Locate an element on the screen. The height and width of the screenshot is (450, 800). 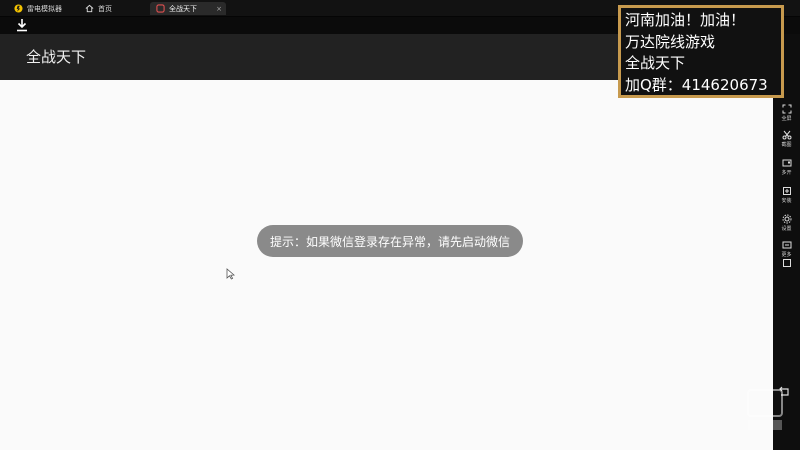
app-icon is located at coordinates (160, 8).